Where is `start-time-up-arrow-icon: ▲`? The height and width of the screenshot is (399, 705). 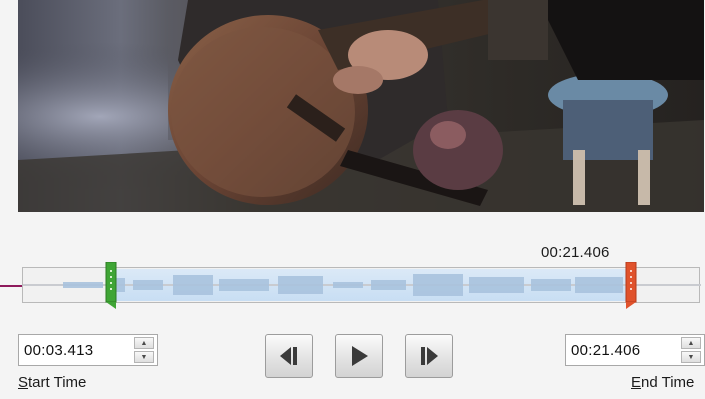 start-time-up-arrow-icon: ▲ is located at coordinates (144, 343).